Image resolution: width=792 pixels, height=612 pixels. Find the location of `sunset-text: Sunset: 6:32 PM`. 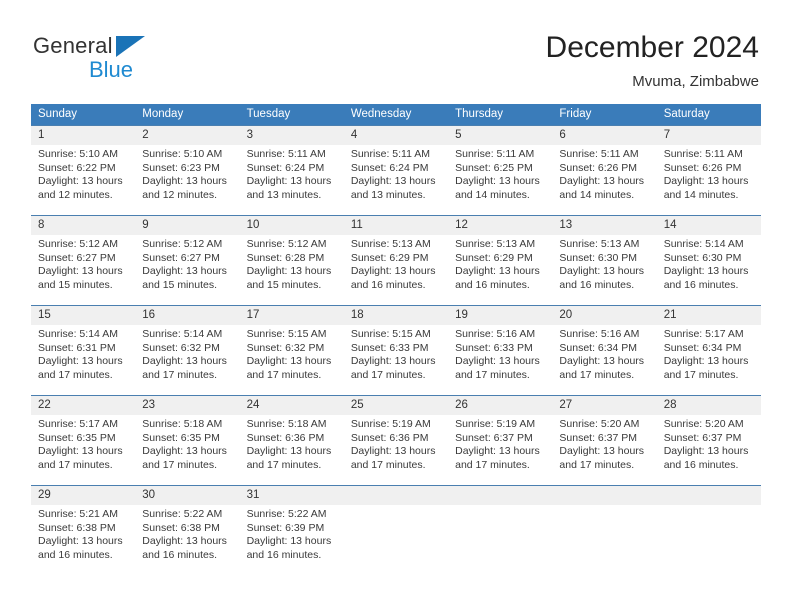

sunset-text: Sunset: 6:32 PM is located at coordinates (285, 347).